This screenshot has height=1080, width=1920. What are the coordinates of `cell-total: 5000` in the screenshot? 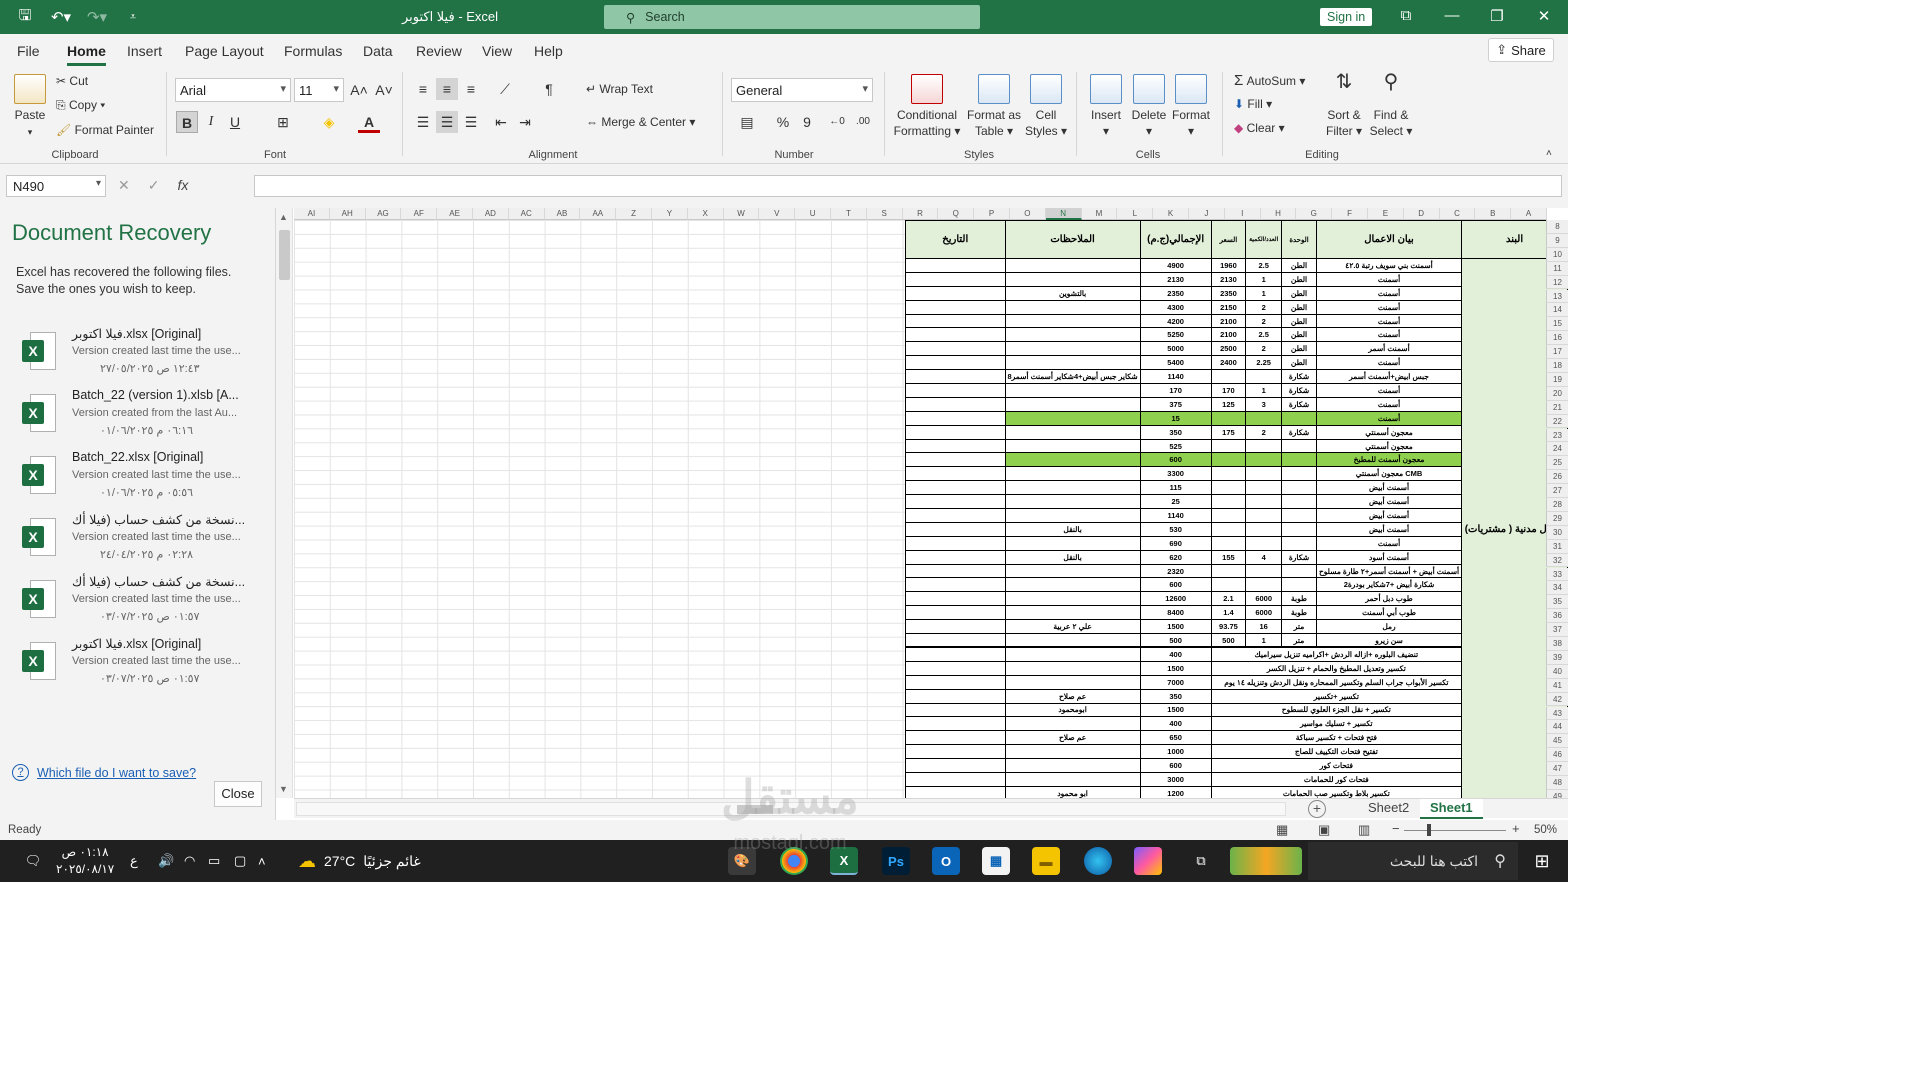 It's located at (1175, 349).